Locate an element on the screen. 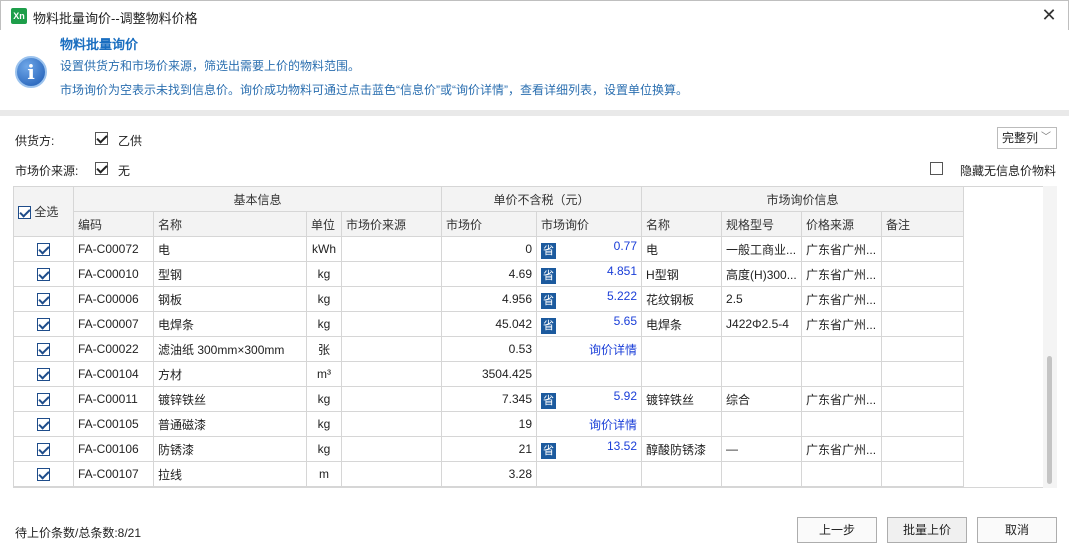  cell-market-price: 21 is located at coordinates (489, 449).